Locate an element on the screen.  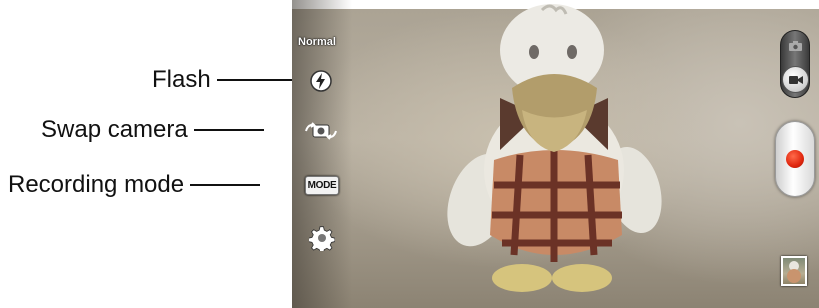
gear-icon is located at coordinates (322, 240).